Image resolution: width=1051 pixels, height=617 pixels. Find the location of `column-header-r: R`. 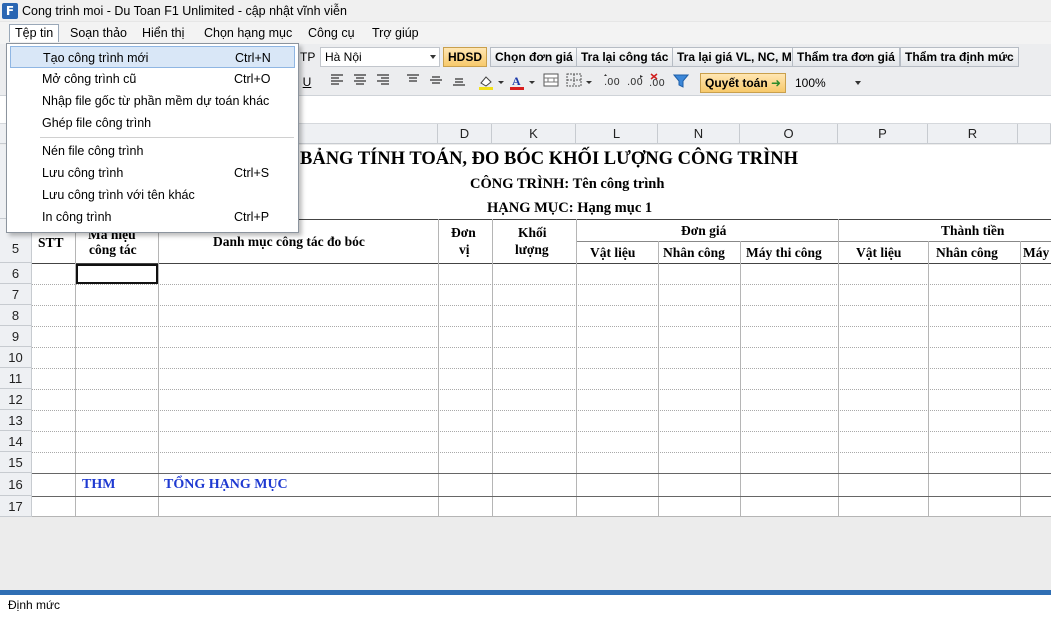

column-header-r: R is located at coordinates (973, 134).